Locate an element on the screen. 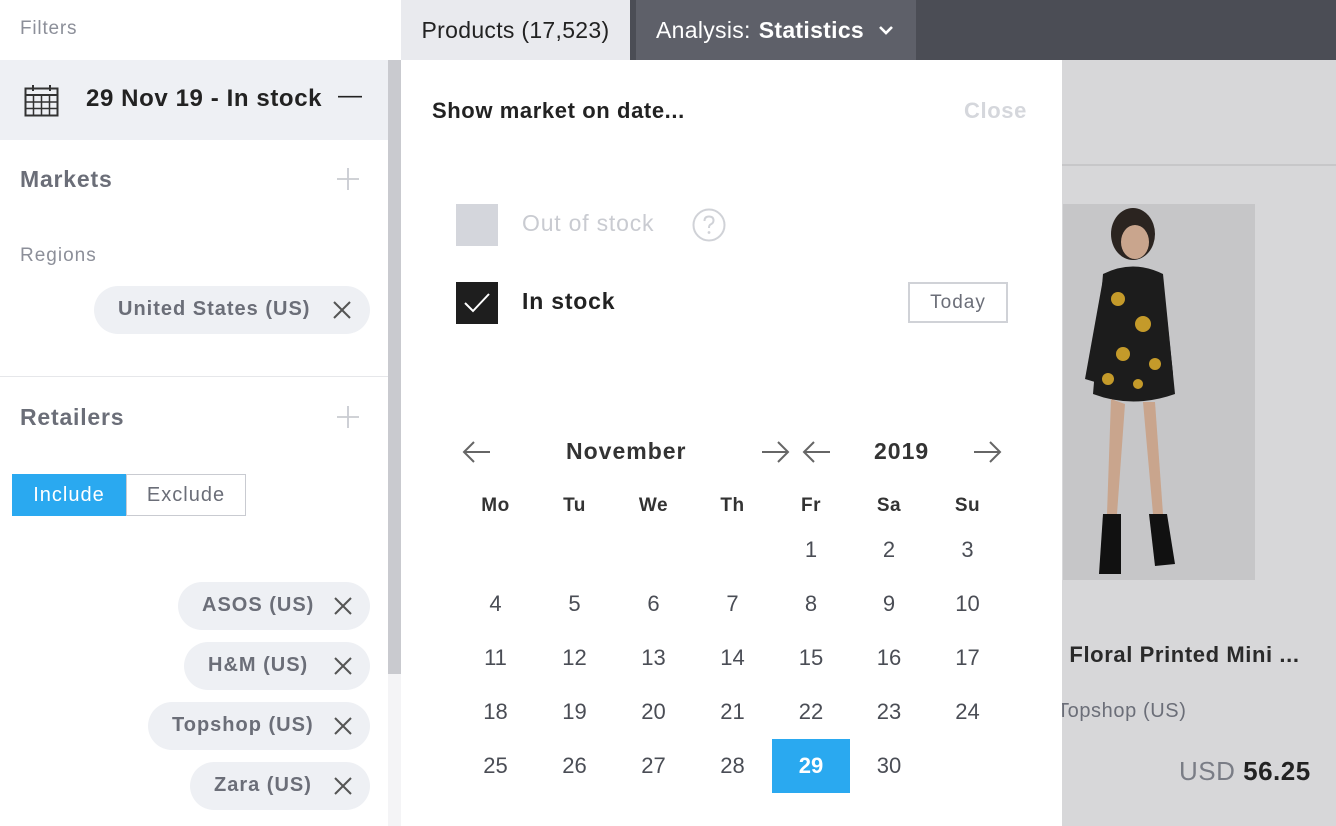 The width and height of the screenshot is (1336, 826). calendar-day: 28 is located at coordinates (732, 766).